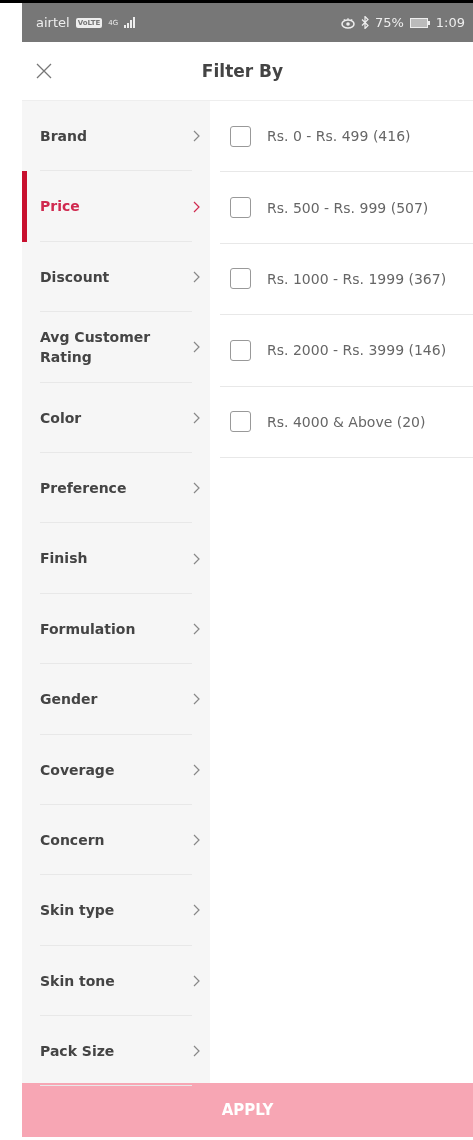  What do you see at coordinates (357, 278) in the screenshot?
I see `option-label: Rs. 1000 - Rs. 1999 (367)` at bounding box center [357, 278].